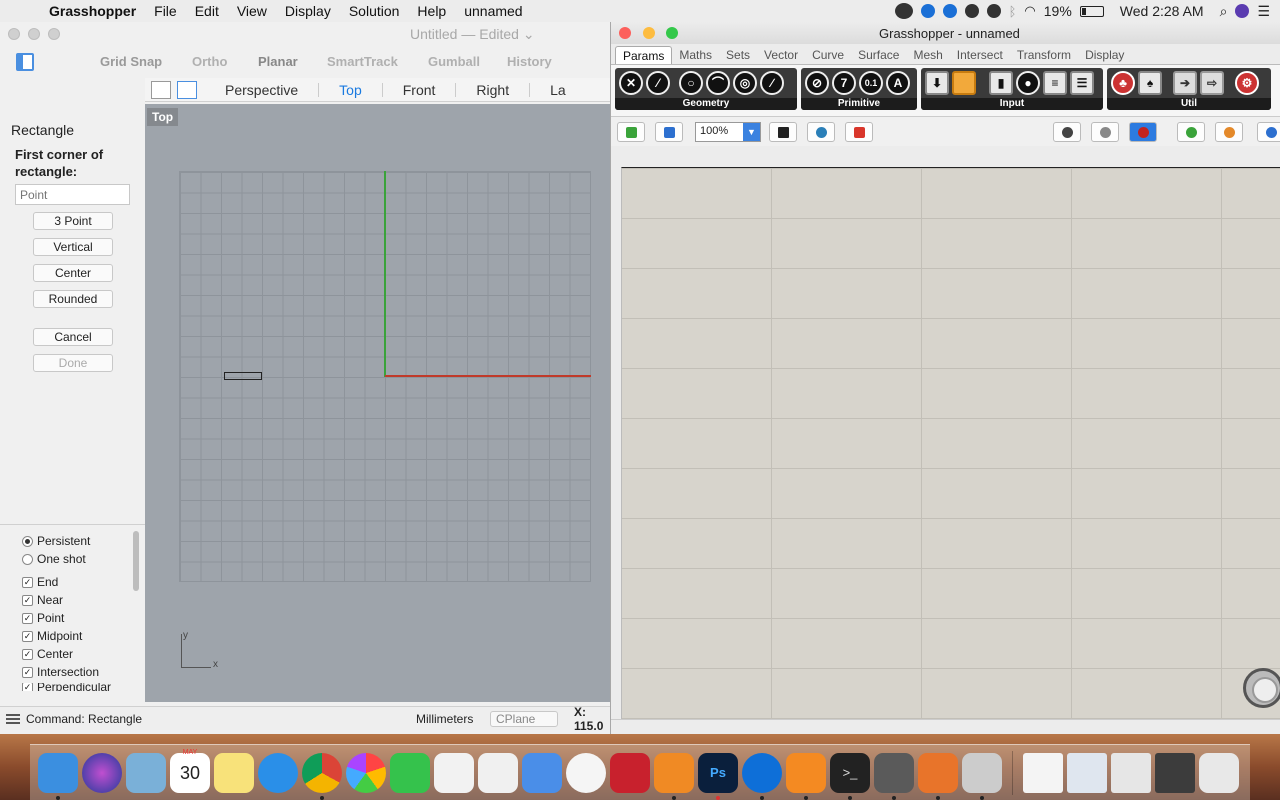 This screenshot has height=800, width=1280. What do you see at coordinates (695, 55) in the screenshot?
I see `tab-maths: Maths` at bounding box center [695, 55].